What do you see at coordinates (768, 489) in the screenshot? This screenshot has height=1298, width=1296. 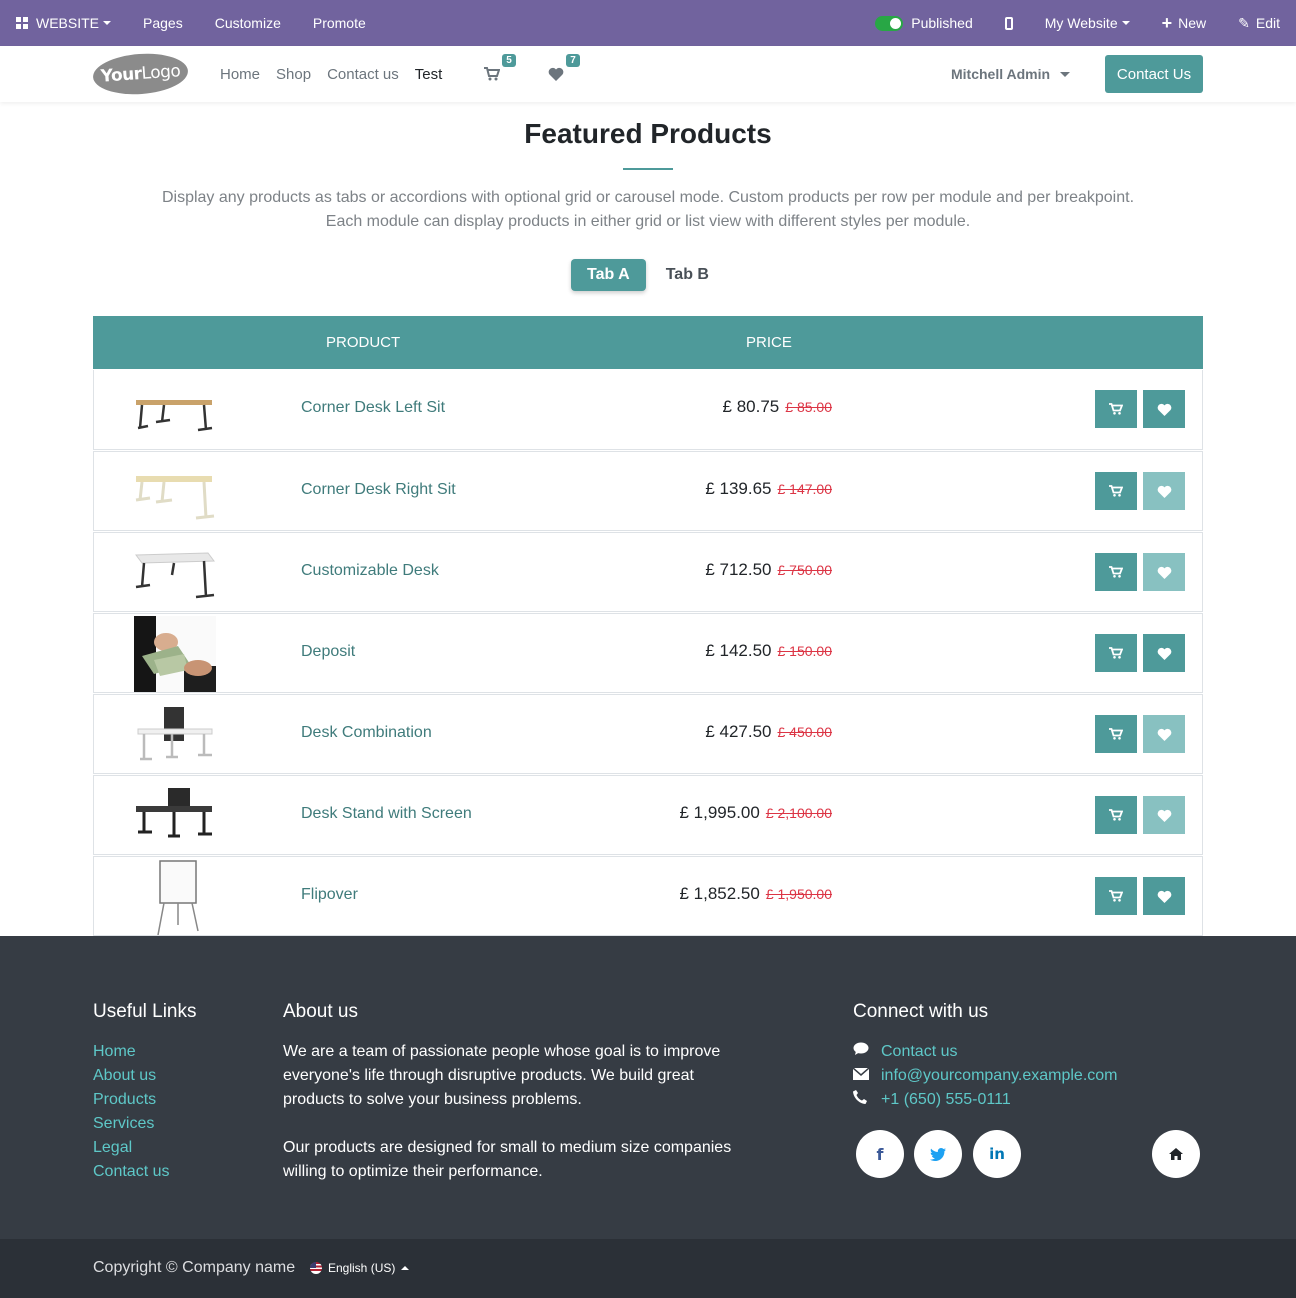 I see `product-price: £ 139.65 £ 147.00` at bounding box center [768, 489].